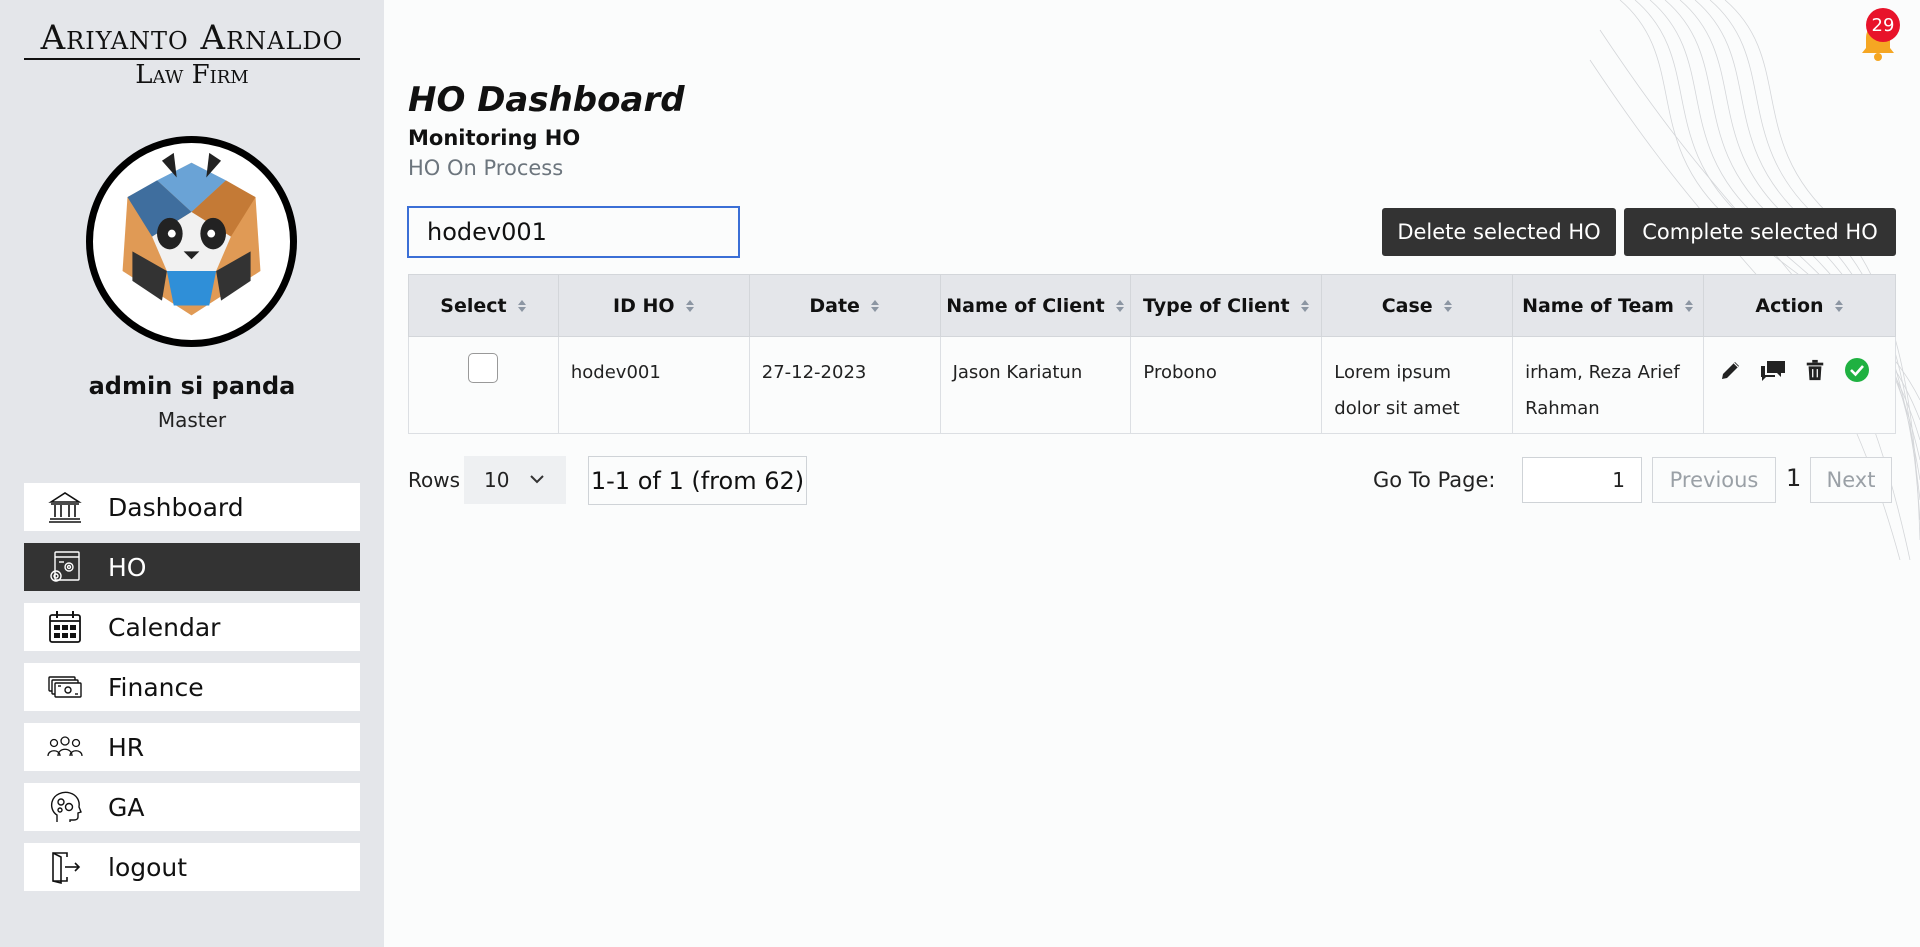  Describe the element at coordinates (148, 867) in the screenshot. I see `sidebar-item-label: logout` at that location.